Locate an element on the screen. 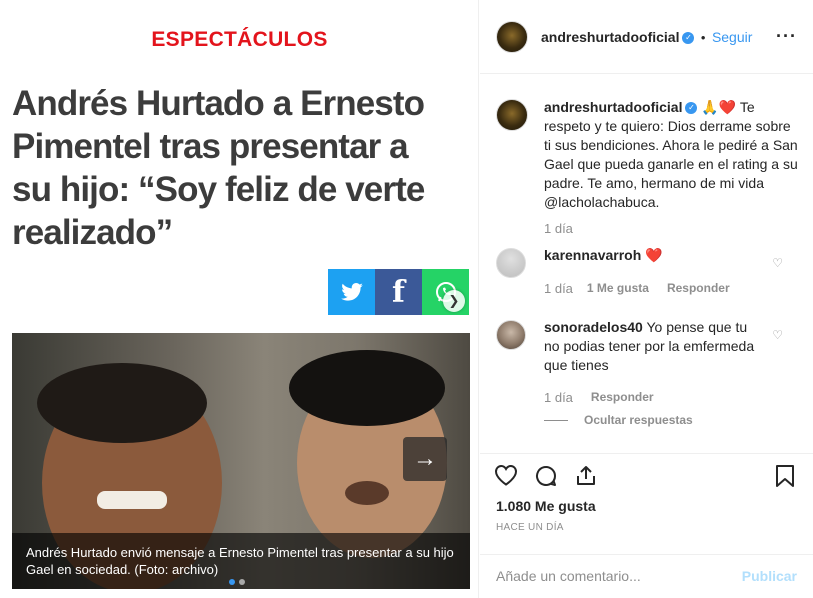 The width and height of the screenshot is (813, 598). add-comment-bar: Publicar is located at coordinates (646, 576).